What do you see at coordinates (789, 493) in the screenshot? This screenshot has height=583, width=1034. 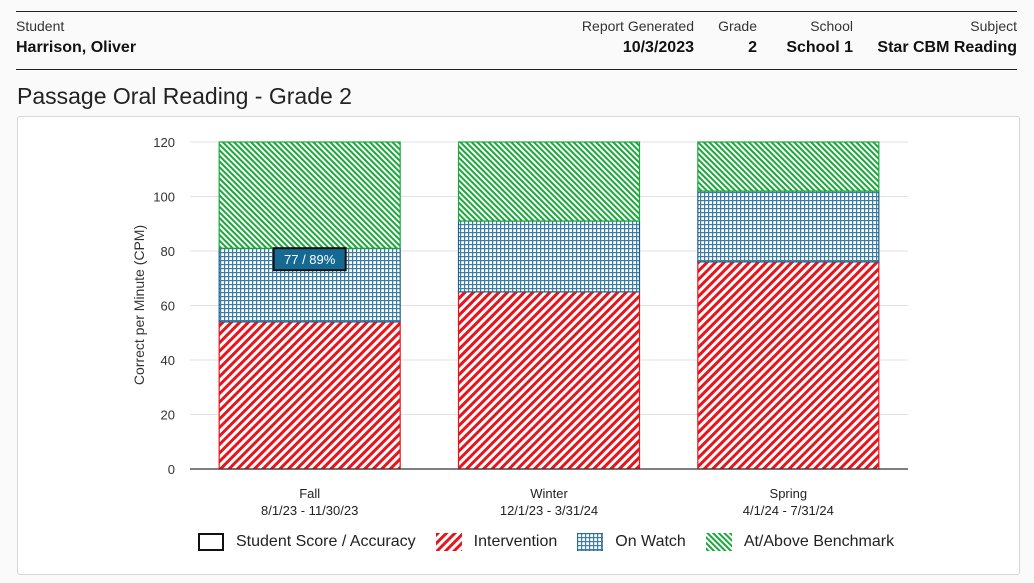 I see `x-tick-label: Spring` at bounding box center [789, 493].